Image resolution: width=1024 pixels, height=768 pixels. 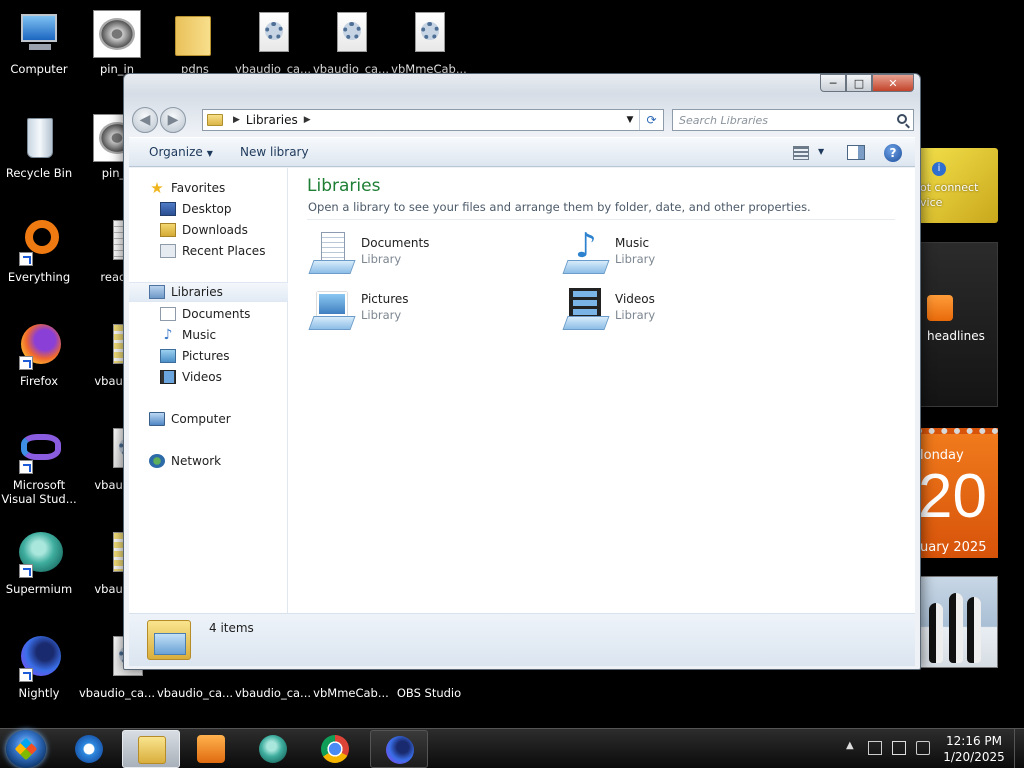 I want to click on new-library-button: New library, so click(x=274, y=152).